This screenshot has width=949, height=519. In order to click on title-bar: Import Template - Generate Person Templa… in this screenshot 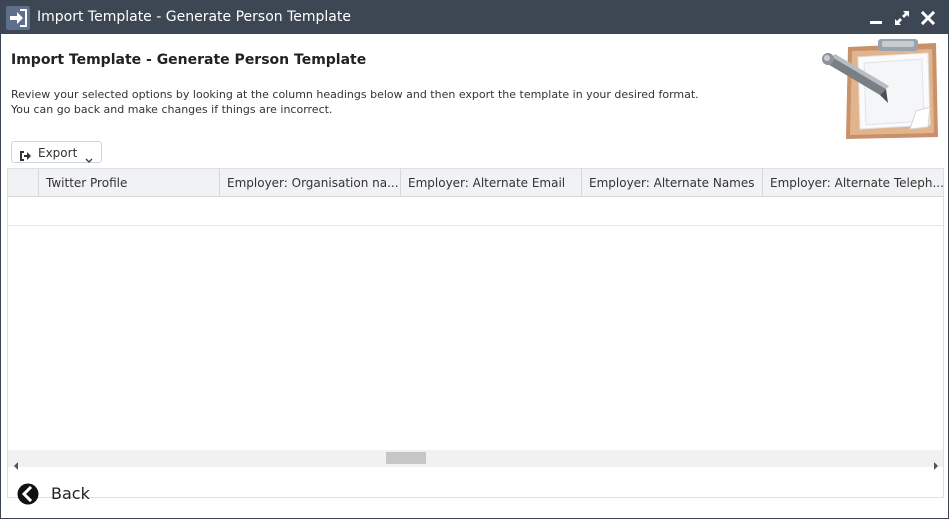, I will do `click(474, 17)`.